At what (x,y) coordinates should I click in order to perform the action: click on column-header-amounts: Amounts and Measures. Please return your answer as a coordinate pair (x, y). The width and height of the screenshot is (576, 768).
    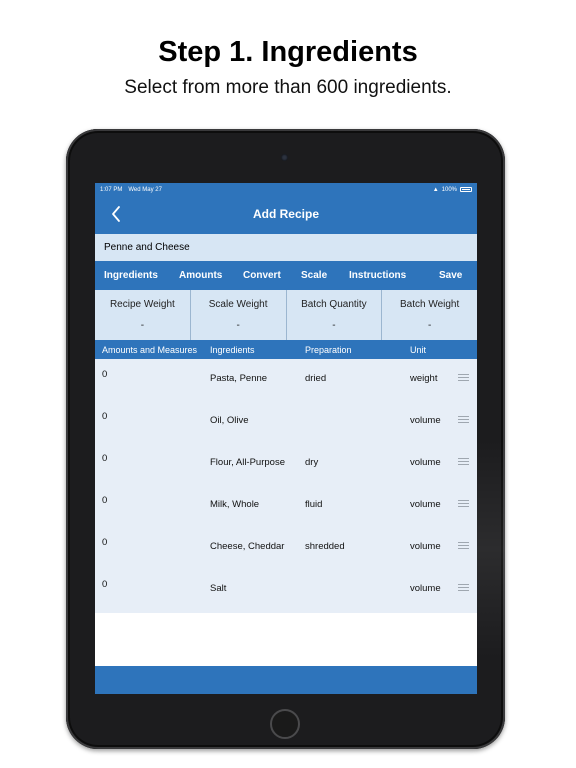
    Looking at the image, I should click on (150, 350).